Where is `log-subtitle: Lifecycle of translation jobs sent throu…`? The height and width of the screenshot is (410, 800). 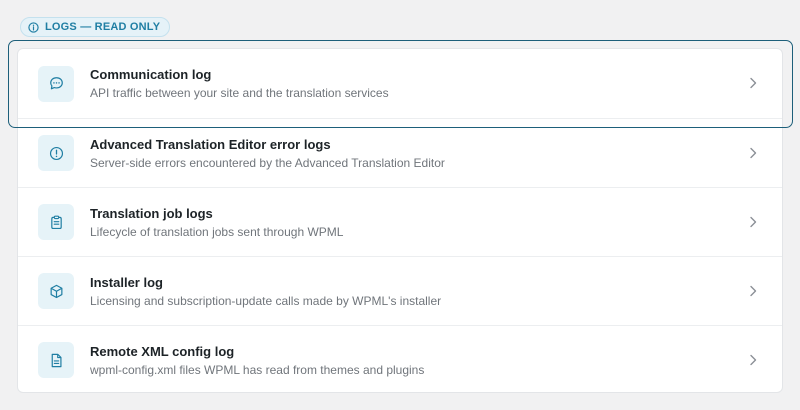
log-subtitle: Lifecycle of translation jobs sent throu… is located at coordinates (217, 232).